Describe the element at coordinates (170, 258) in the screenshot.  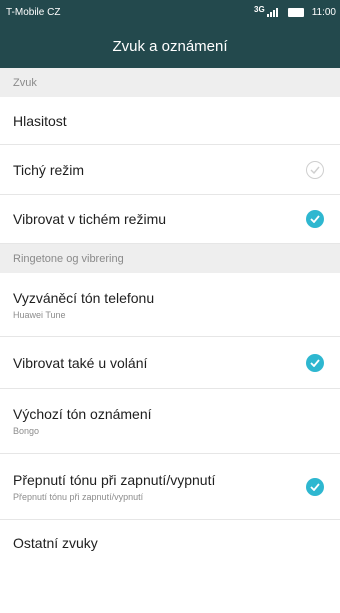
I see `section-header-ringtone: Ringetone og vibrering` at that location.